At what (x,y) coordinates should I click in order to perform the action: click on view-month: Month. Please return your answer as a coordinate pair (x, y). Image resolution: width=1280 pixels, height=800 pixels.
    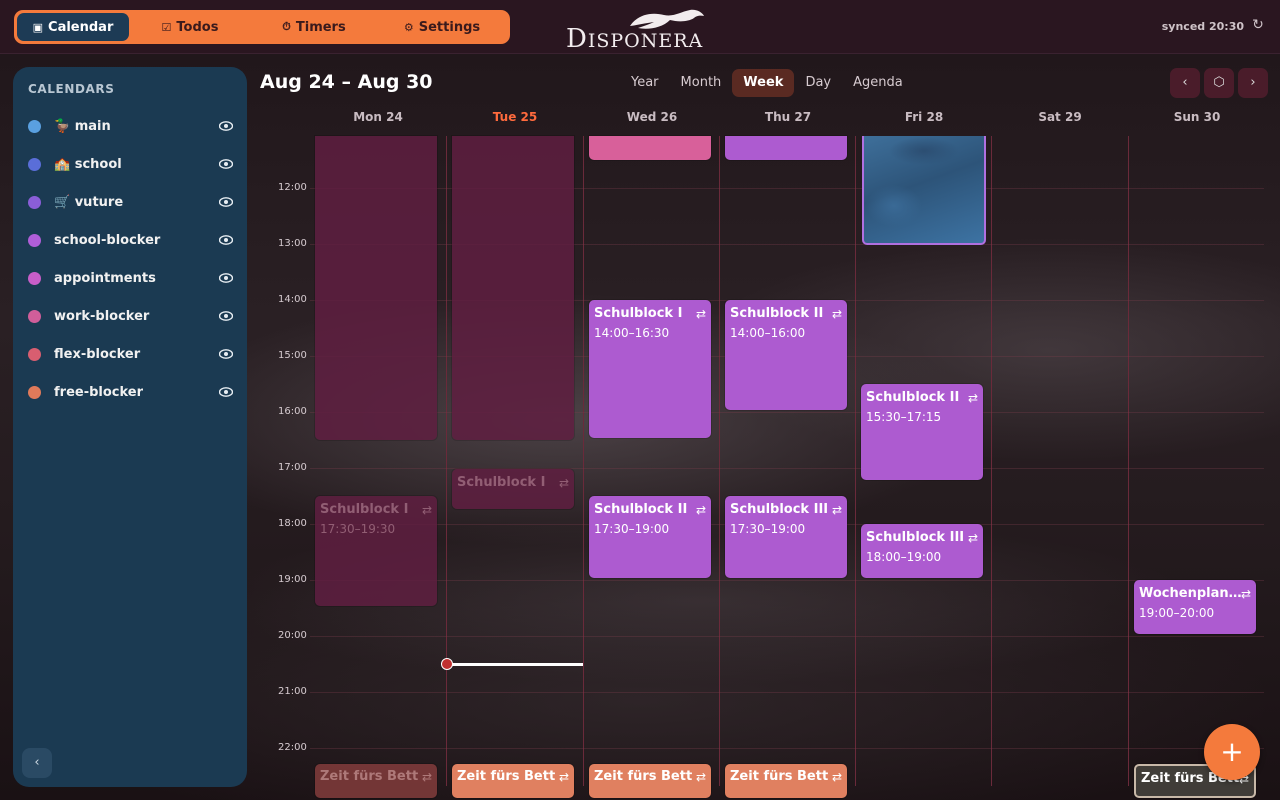
    Looking at the image, I should click on (701, 83).